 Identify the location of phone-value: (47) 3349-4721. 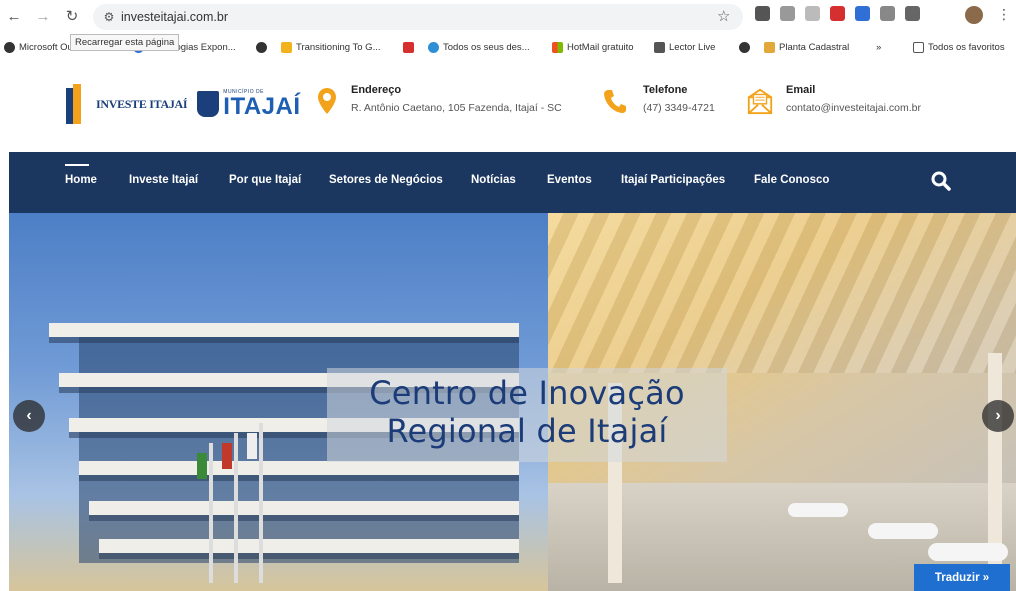
(679, 108).